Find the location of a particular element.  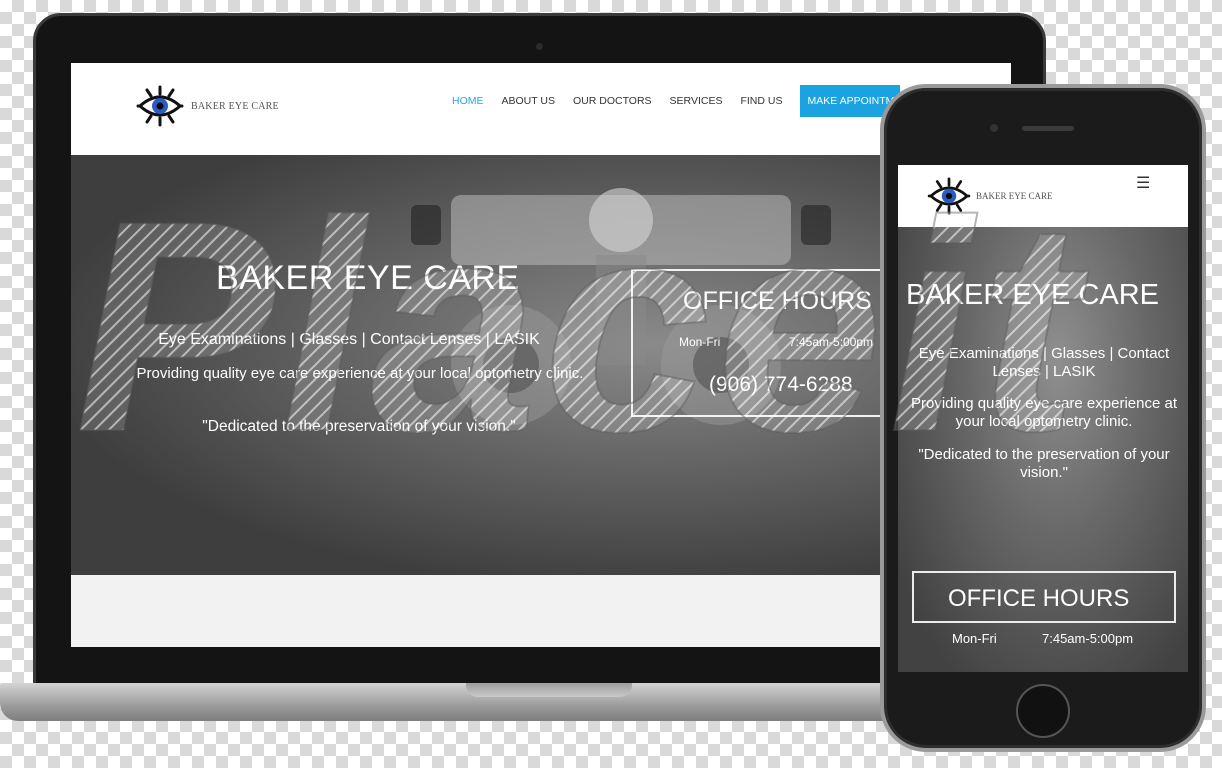

mobile-header: BAKER EYE CARE ☰ is located at coordinates (1043, 196).